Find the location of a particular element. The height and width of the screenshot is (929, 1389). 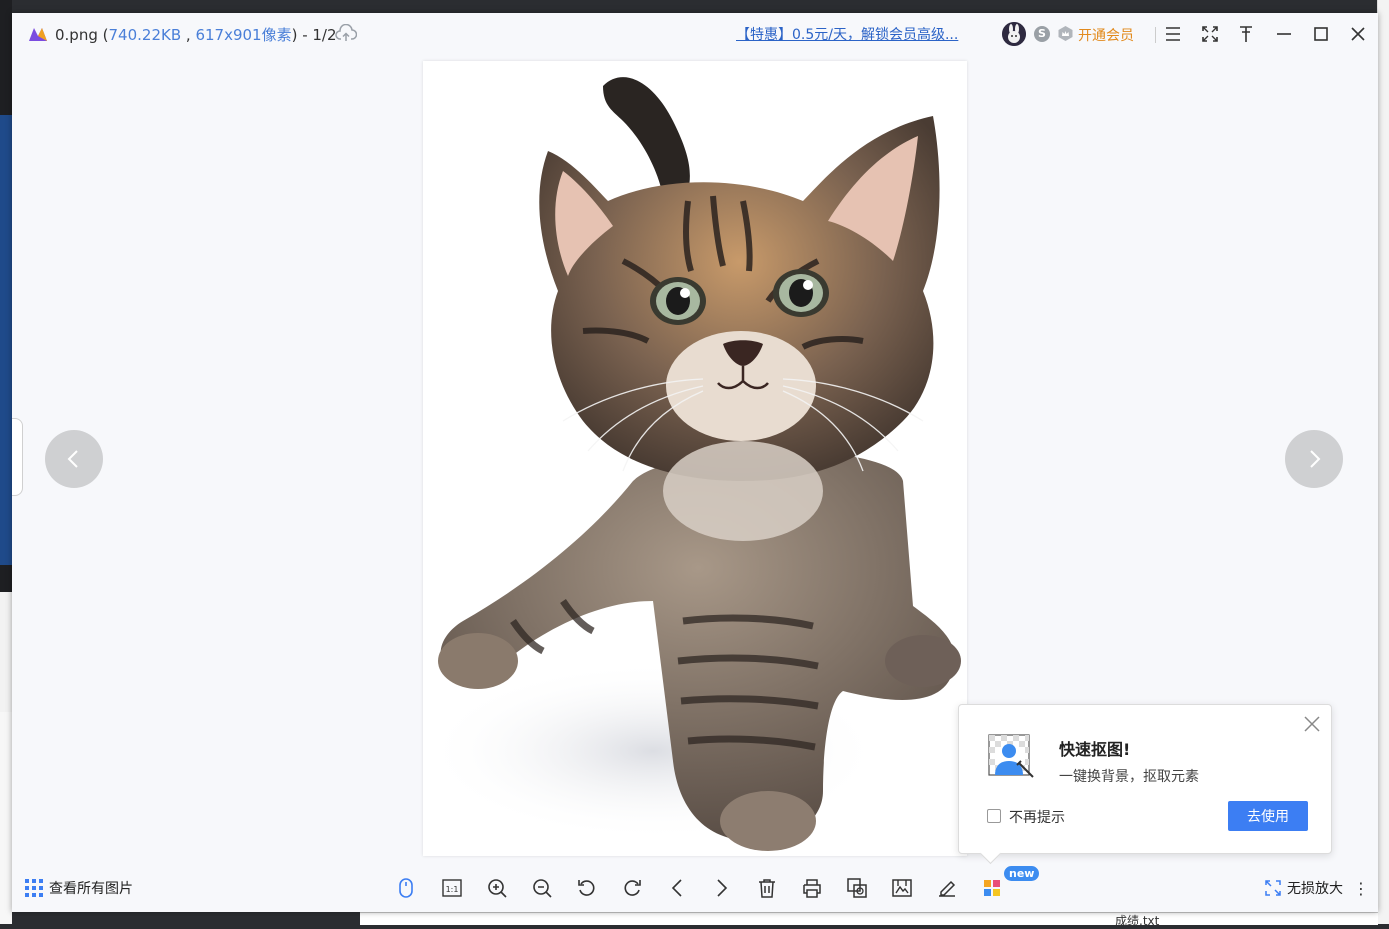

grid-icon is located at coordinates (34, 888).